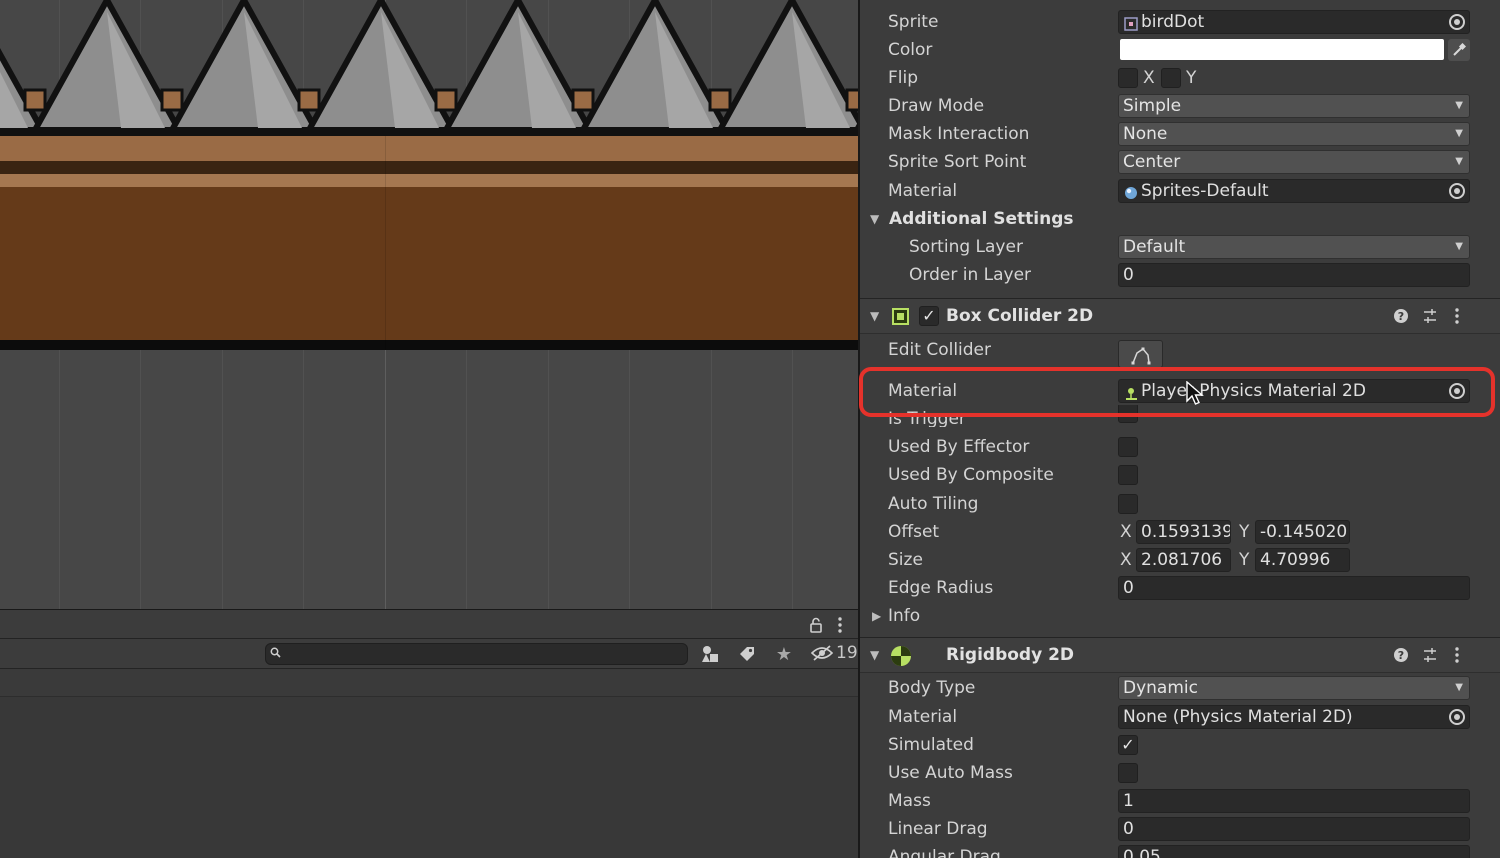 This screenshot has width=1500, height=858. I want to click on edit-collider-label: Edit Collider, so click(940, 350).